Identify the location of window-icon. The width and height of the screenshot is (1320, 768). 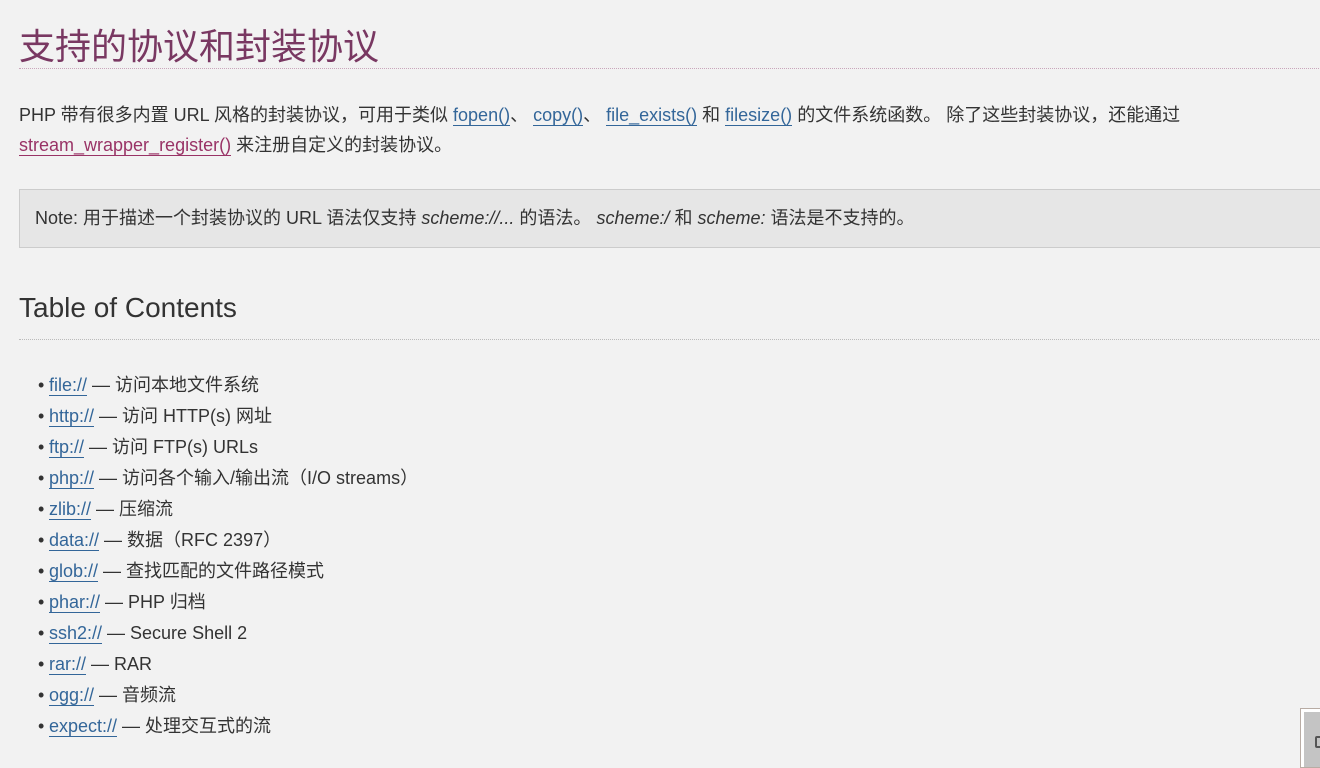
(1317, 742).